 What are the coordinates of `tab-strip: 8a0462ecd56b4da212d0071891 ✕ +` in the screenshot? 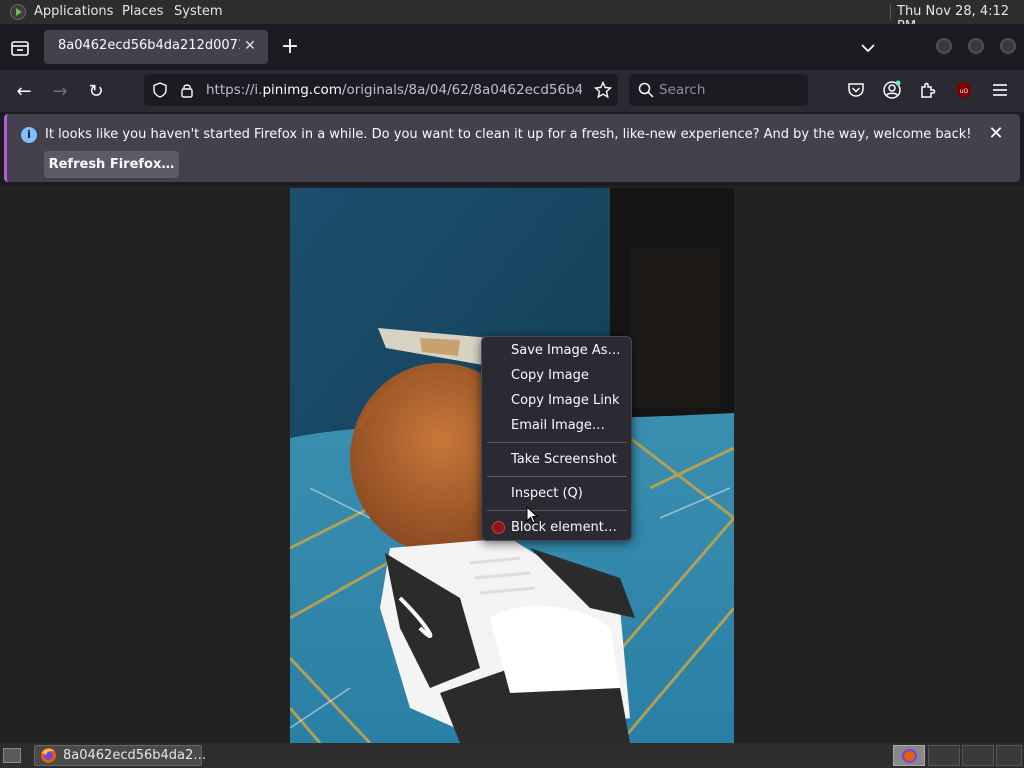 It's located at (512, 47).